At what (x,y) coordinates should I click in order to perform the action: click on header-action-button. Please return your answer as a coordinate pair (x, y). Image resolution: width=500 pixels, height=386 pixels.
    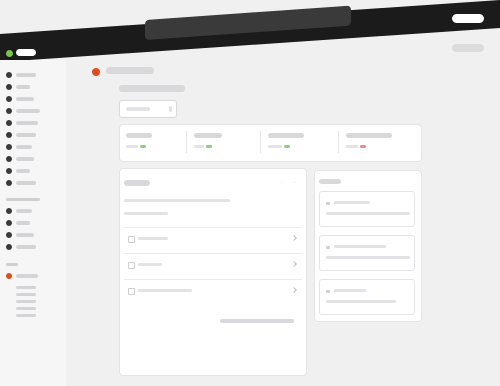
    Looking at the image, I should click on (468, 48).